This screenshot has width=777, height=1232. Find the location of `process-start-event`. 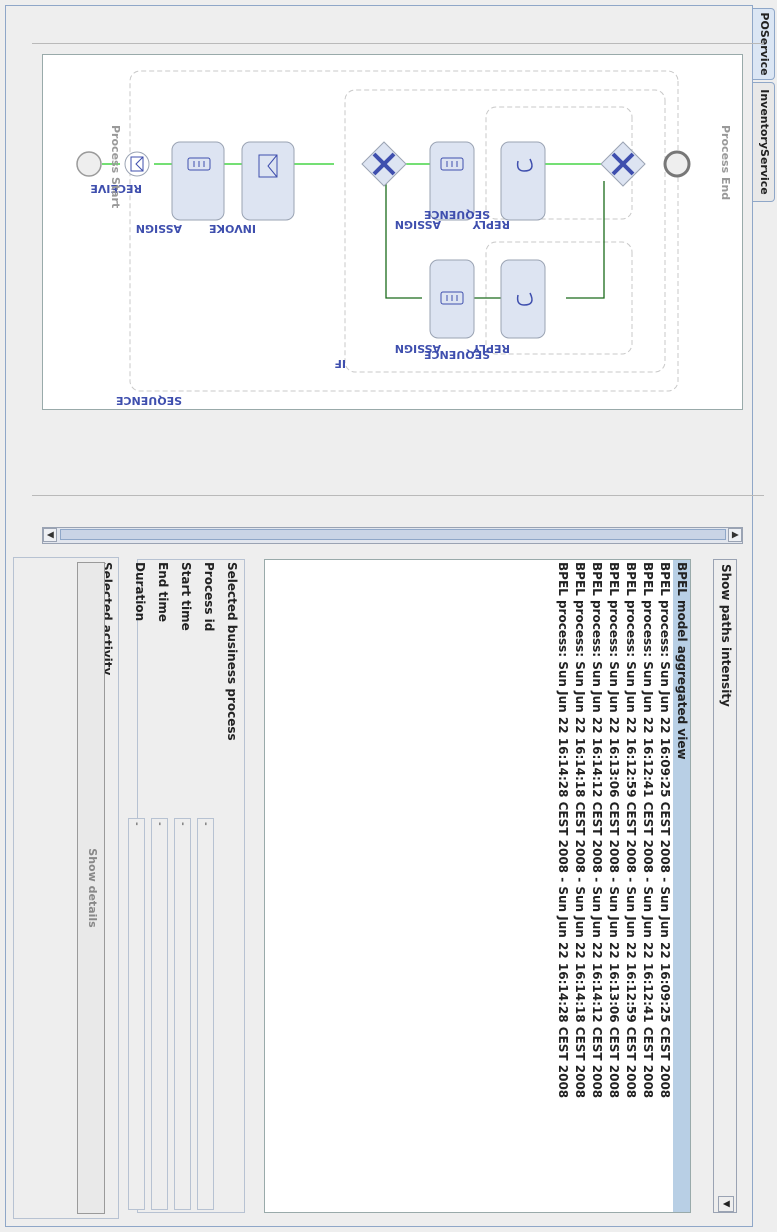

process-start-event is located at coordinates (89, 164).